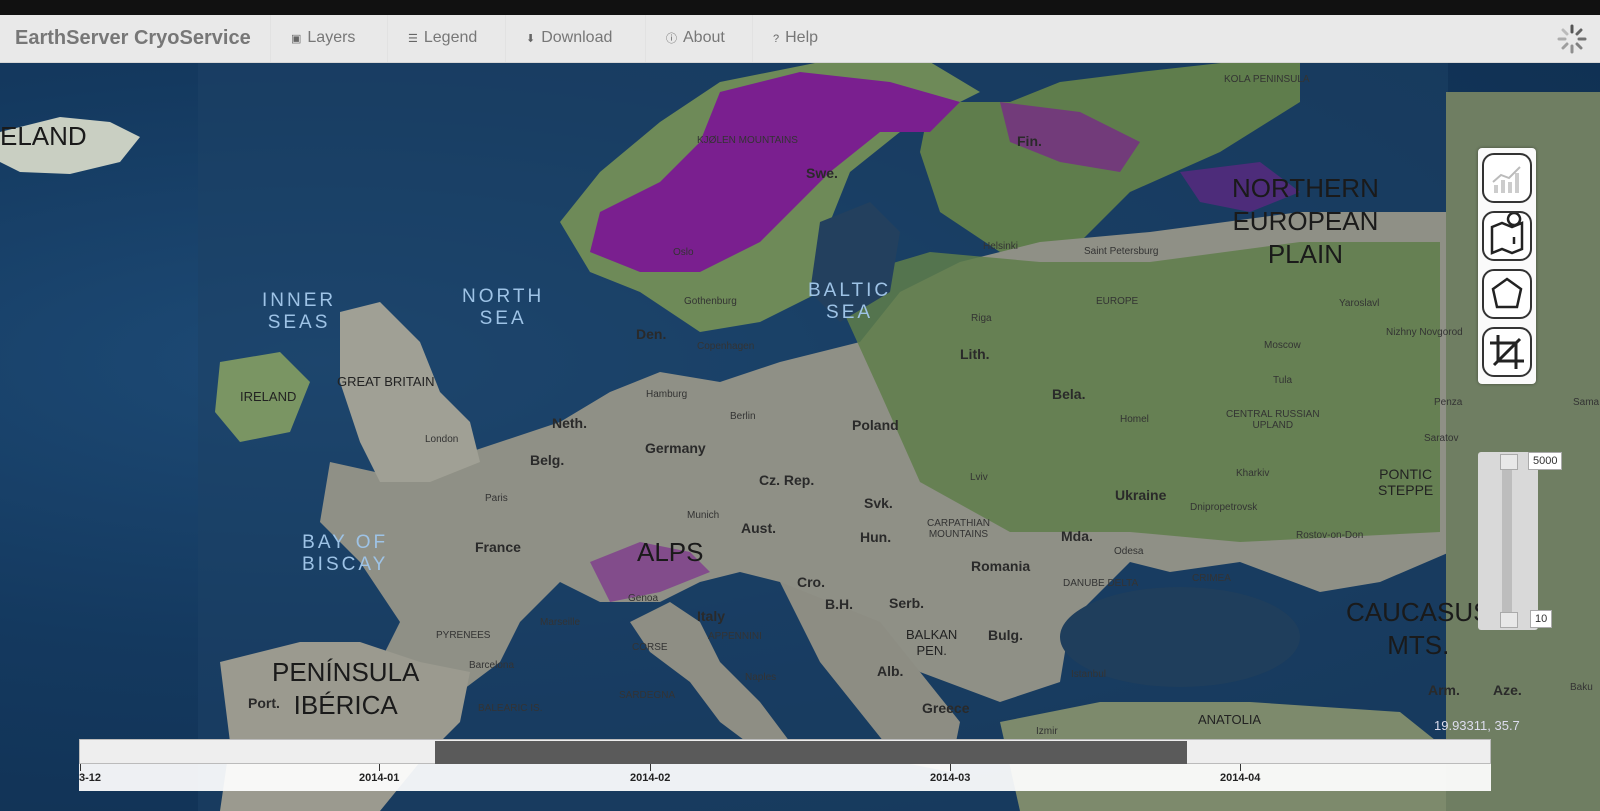 The width and height of the screenshot is (1600, 811). Describe the element at coordinates (650, 778) in the screenshot. I see `timeline-label: 2014-02` at that location.